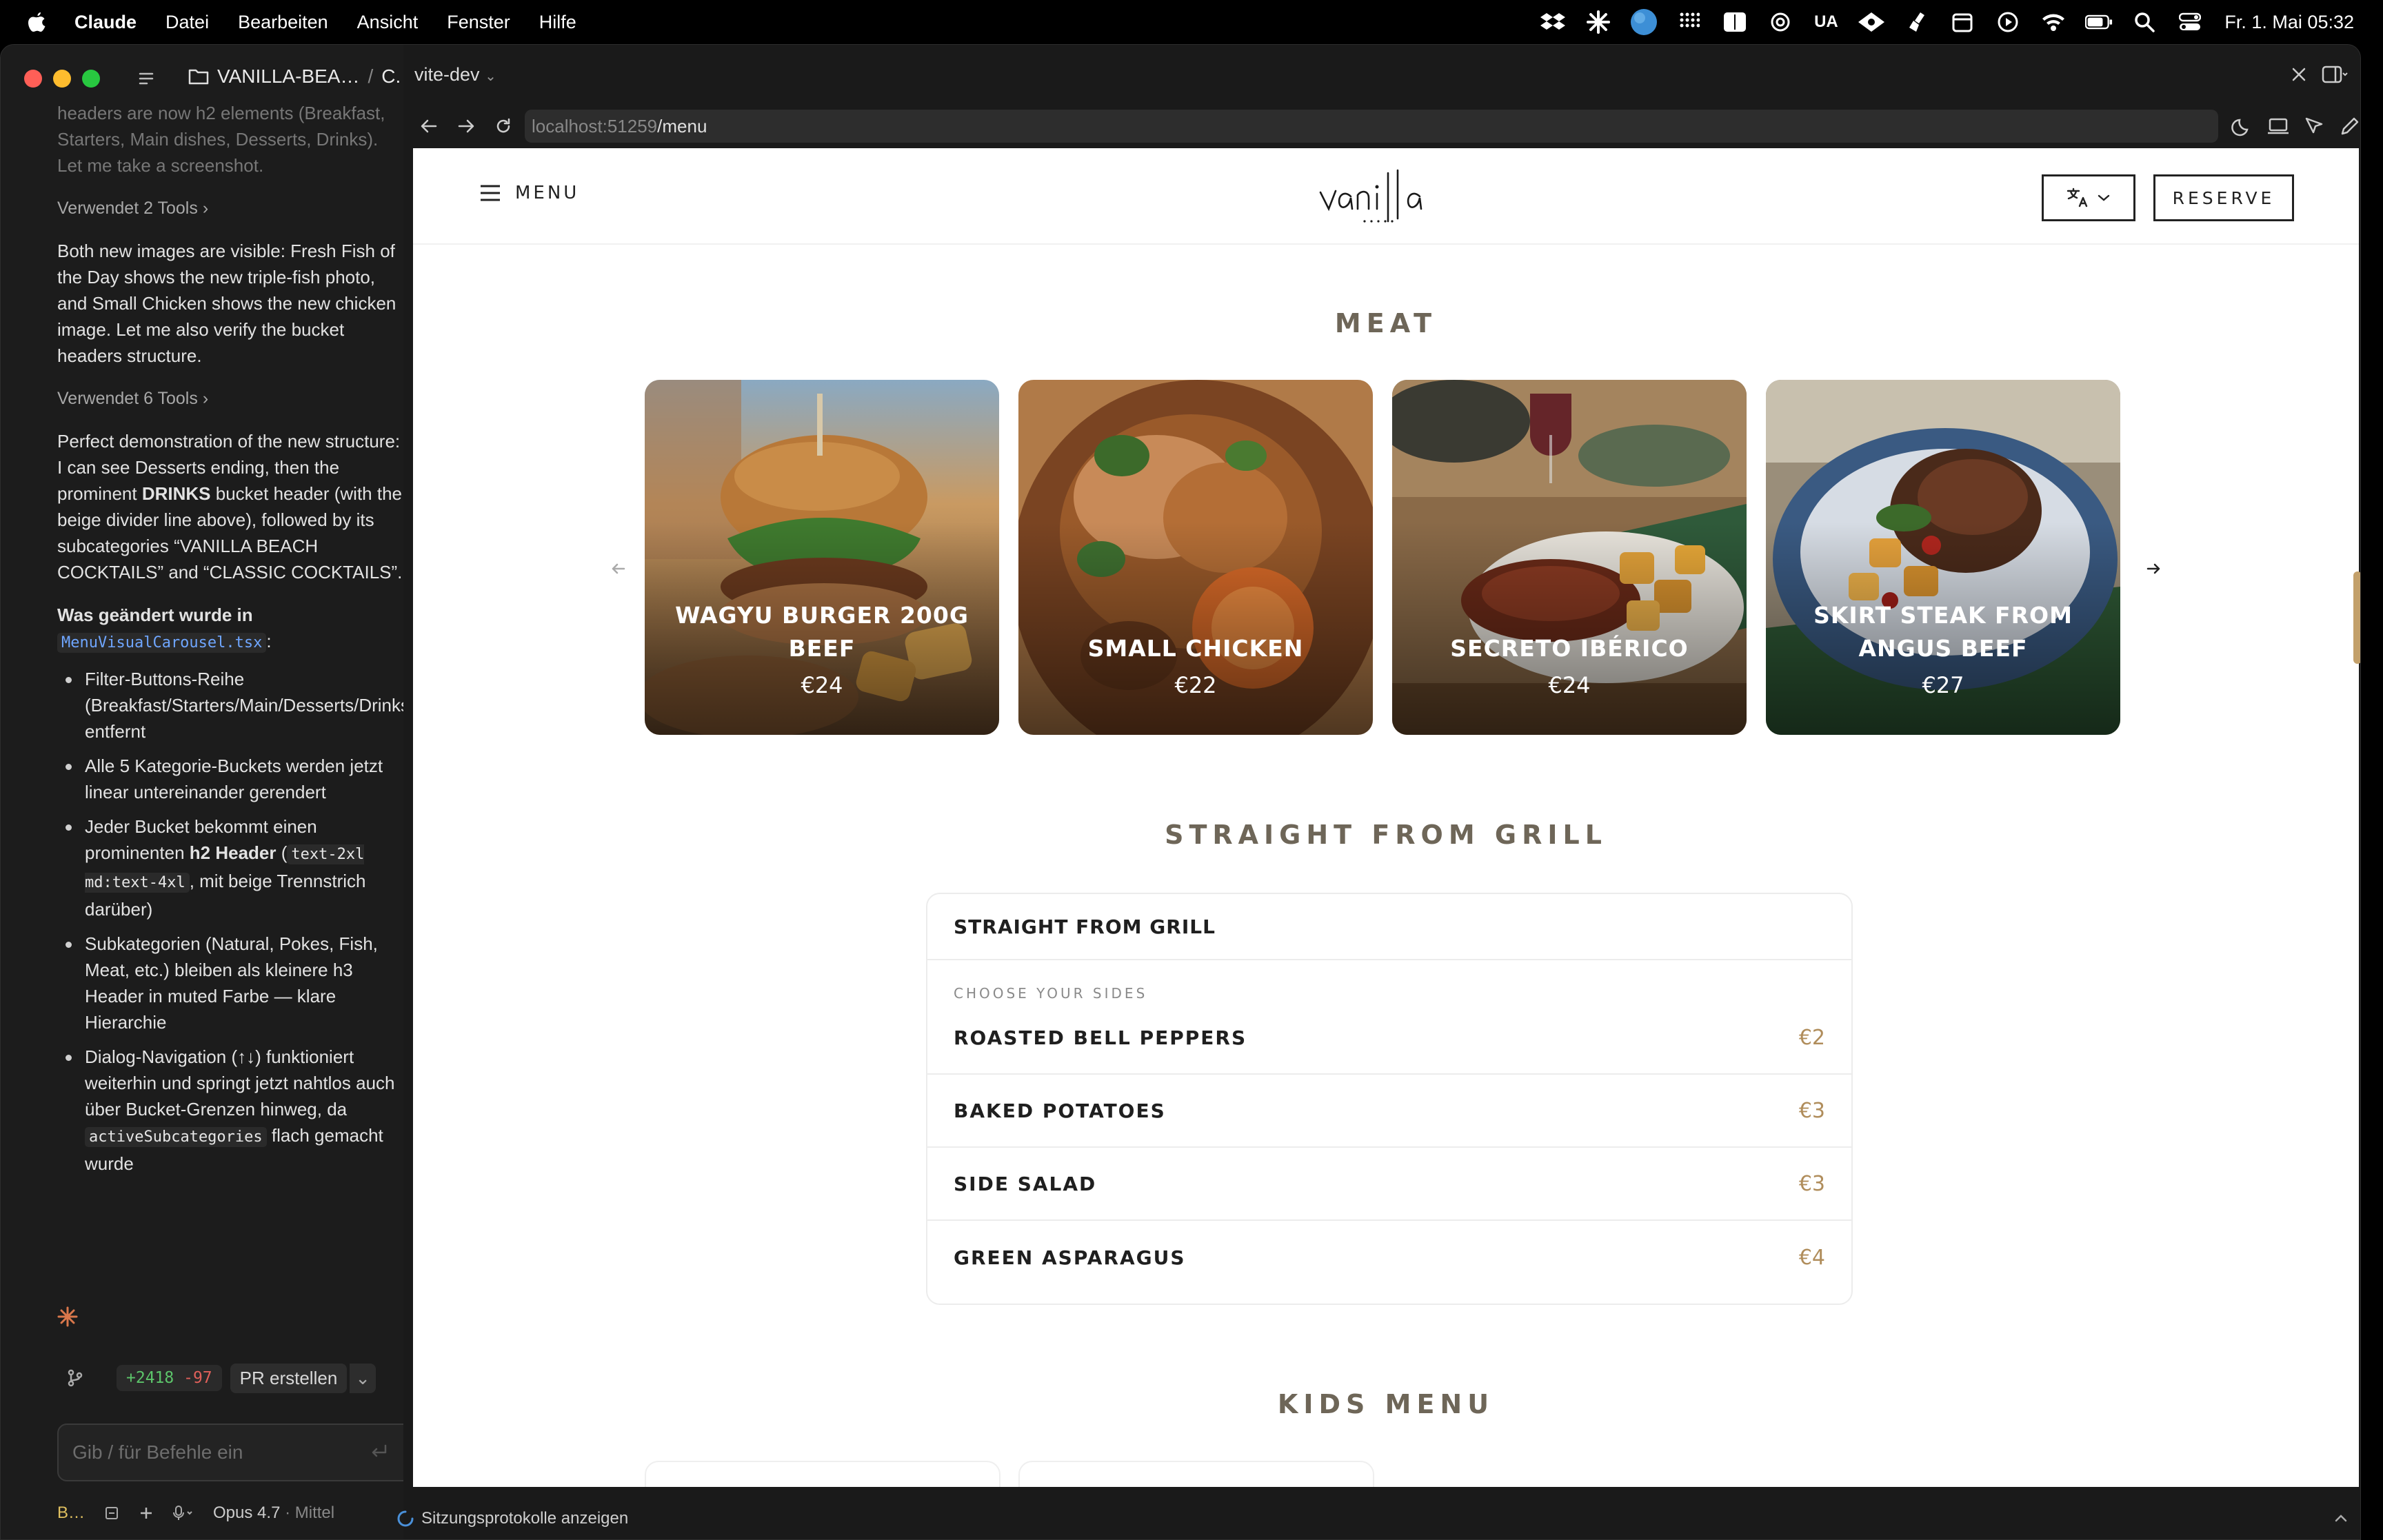  I want to click on card-price: €27, so click(1943, 685).